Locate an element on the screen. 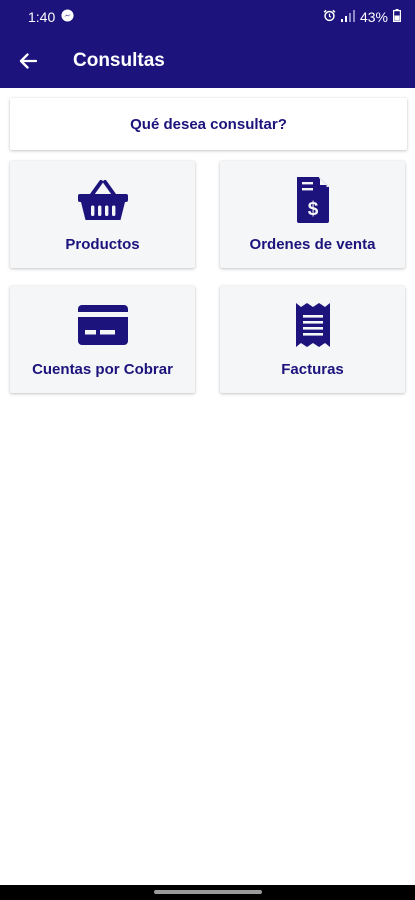  receipt-icon is located at coordinates (313, 325).